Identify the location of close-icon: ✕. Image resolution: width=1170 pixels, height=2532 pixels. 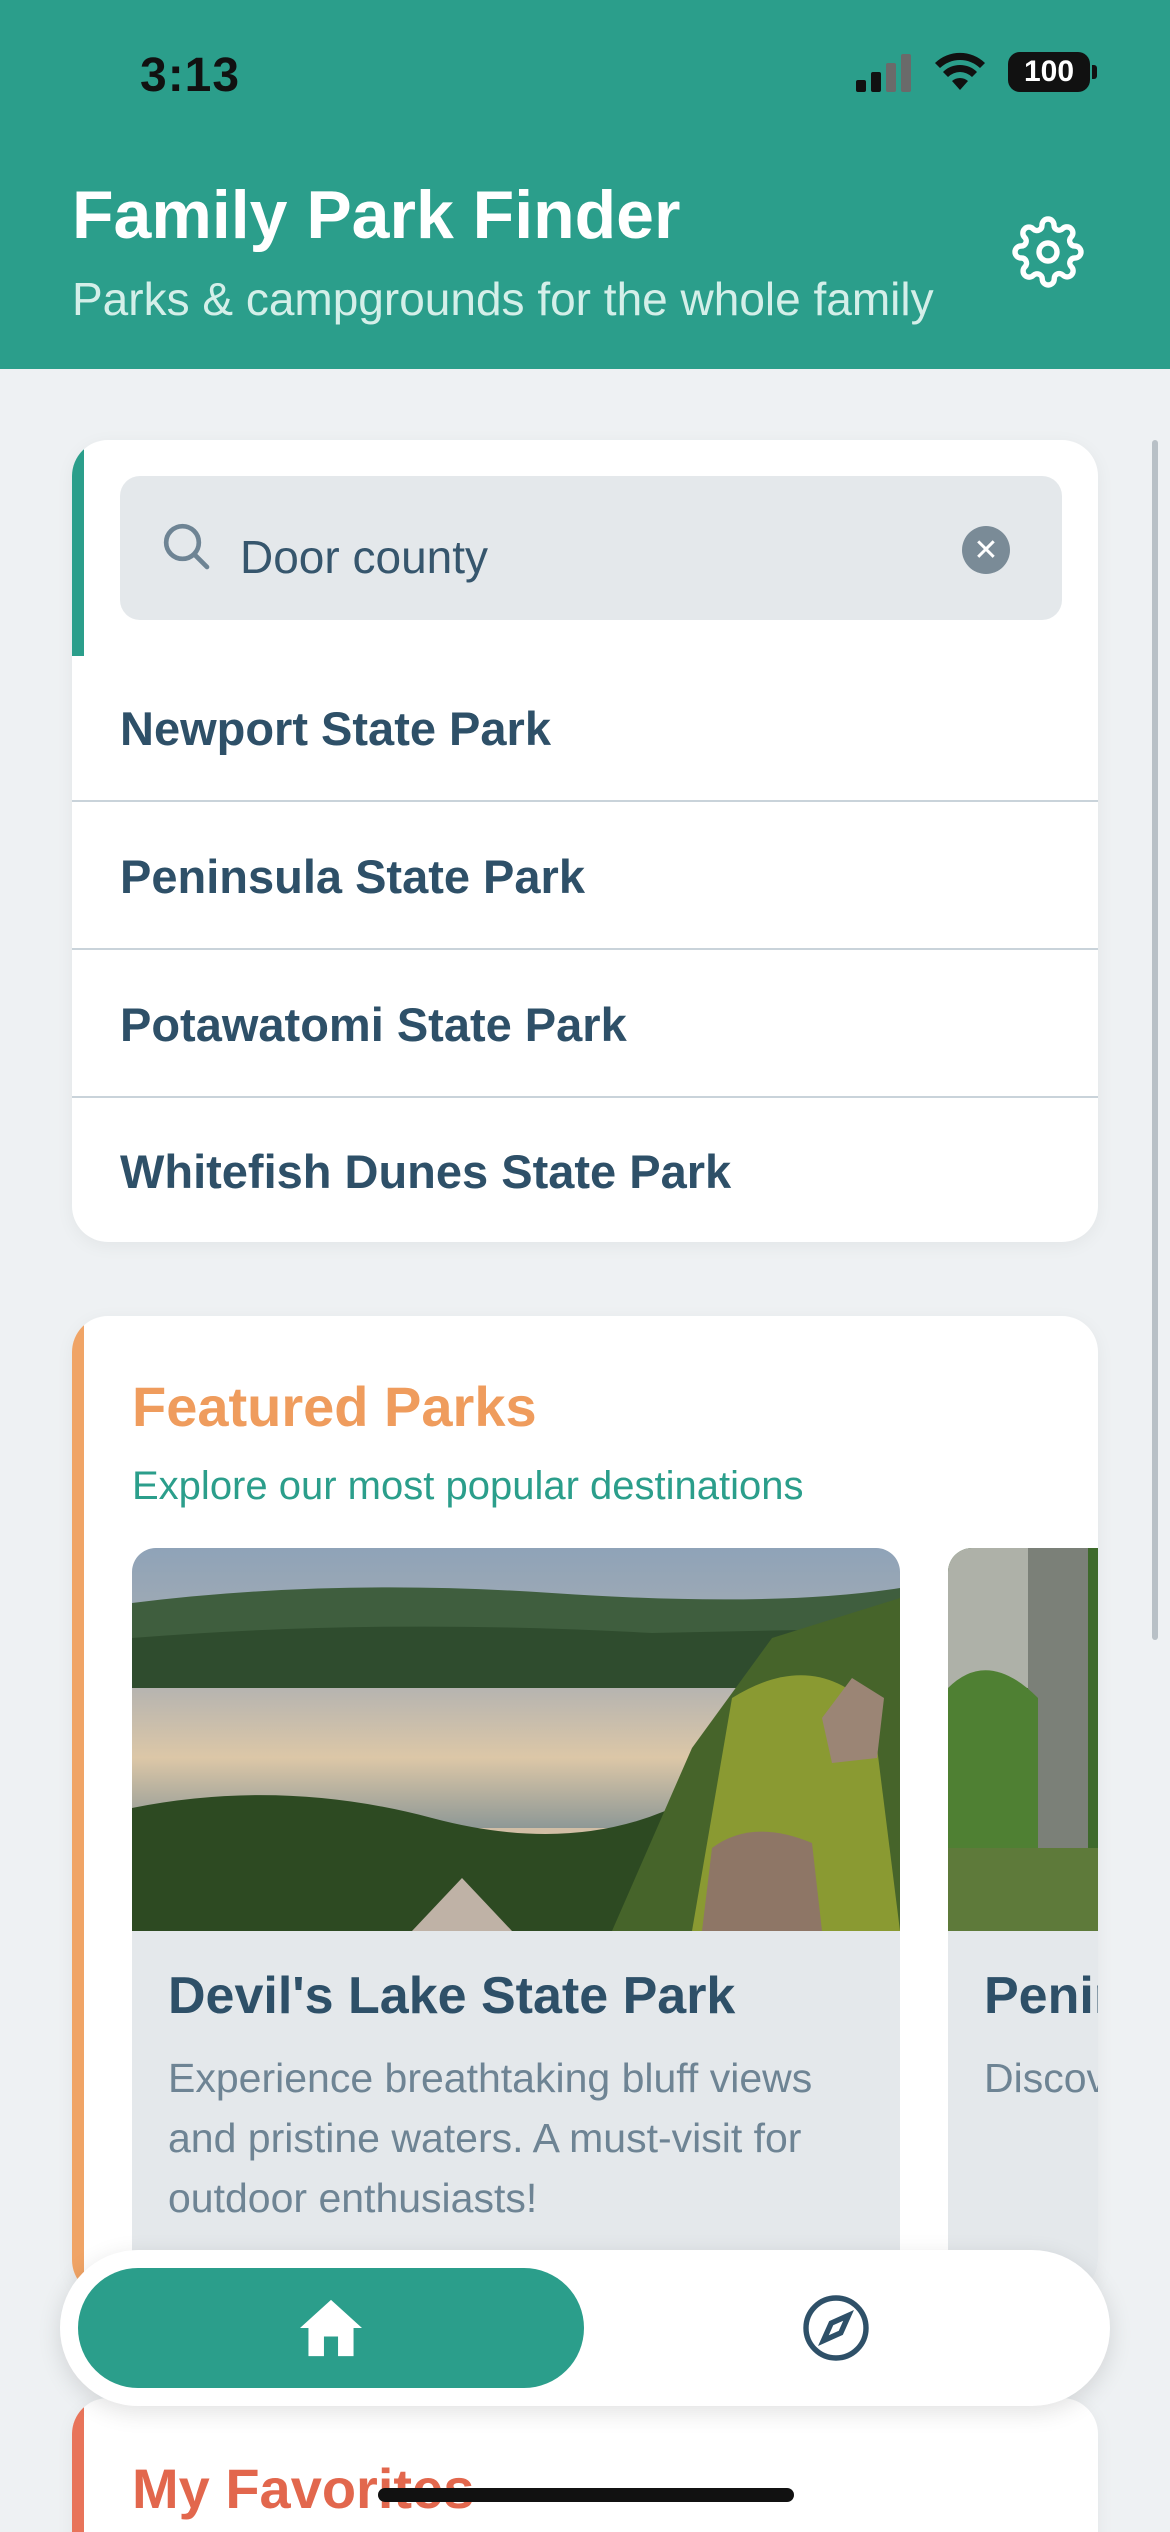
(986, 550).